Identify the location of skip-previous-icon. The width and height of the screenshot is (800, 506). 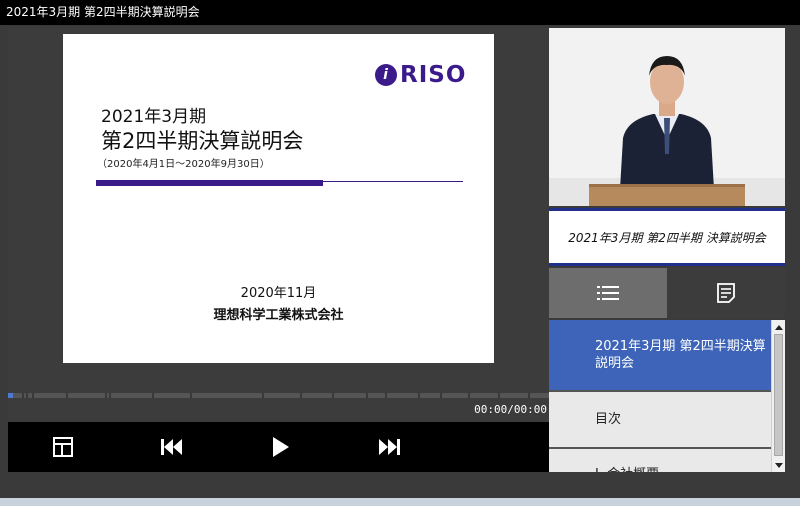
(171, 447).